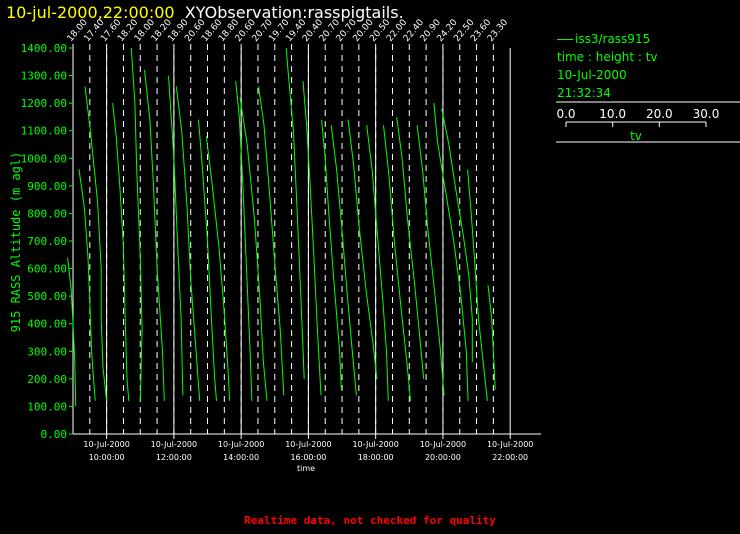 The image size is (740, 534). Describe the element at coordinates (306, 468) in the screenshot. I see `x-axis-label: time` at that location.